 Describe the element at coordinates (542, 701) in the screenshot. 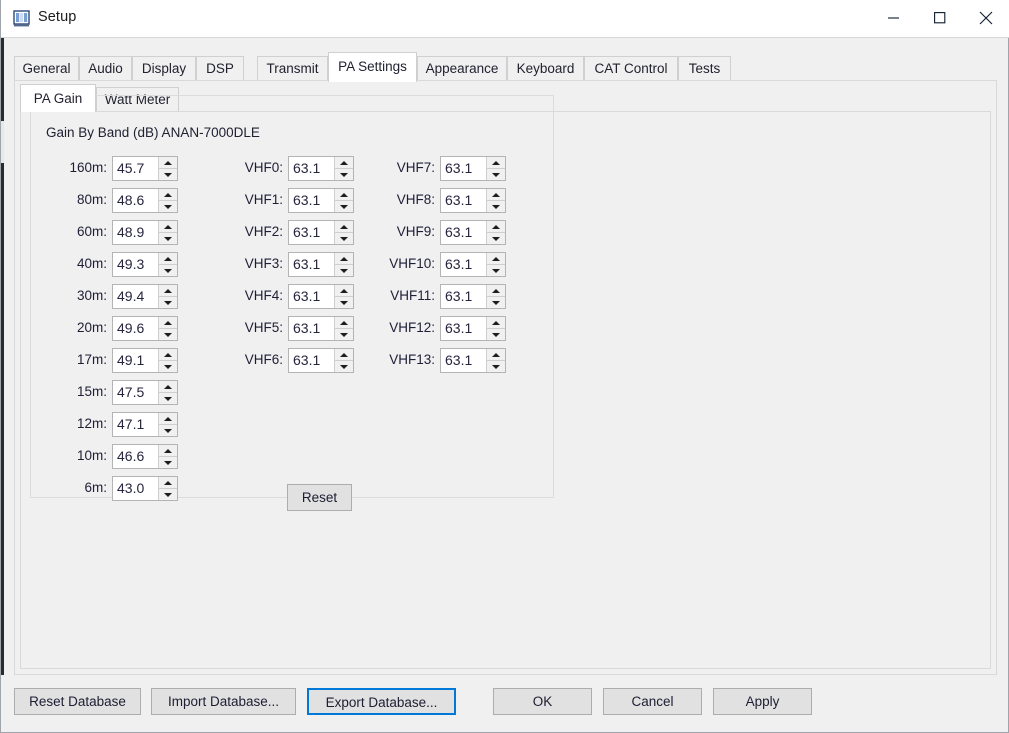

I see `ok-button: OK` at that location.